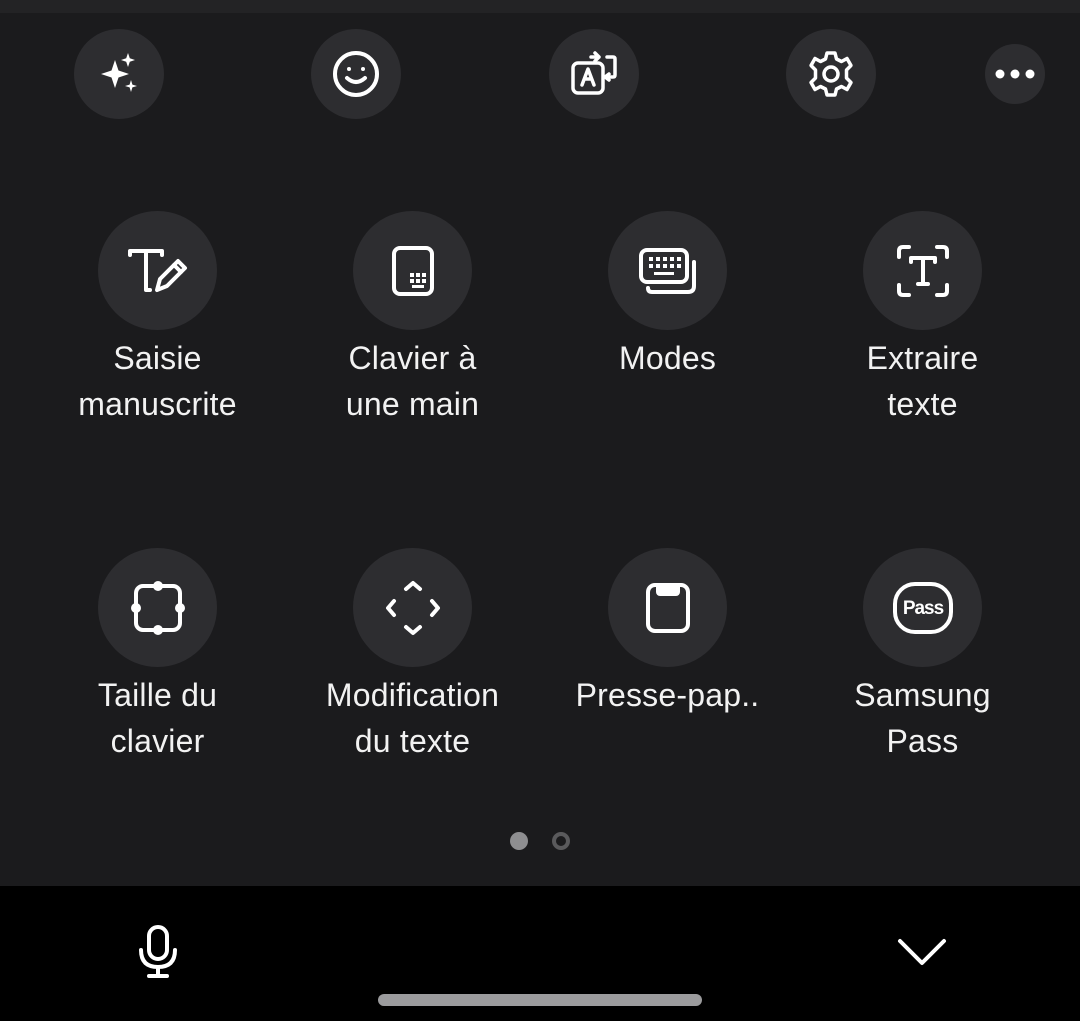 This screenshot has height=1021, width=1080. What do you see at coordinates (412, 381) in the screenshot?
I see `item-label: Clavier à une main` at bounding box center [412, 381].